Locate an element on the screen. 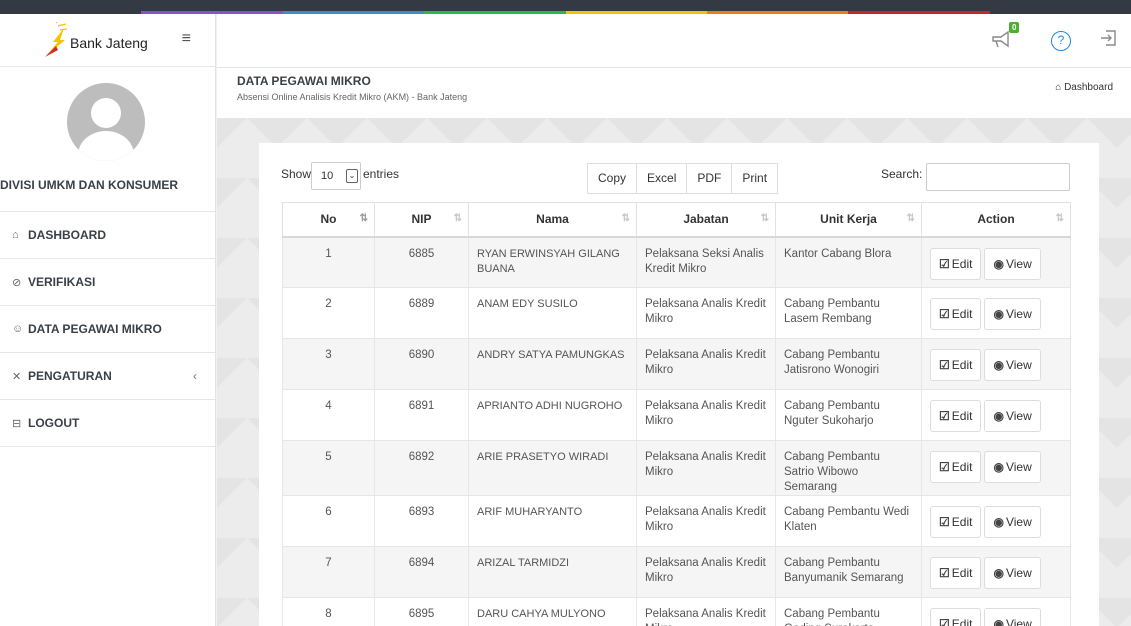 The height and width of the screenshot is (626, 1131). sidebar-item-data-pegawai-mikro: ☺ DATA PEGAWAI MIKRO is located at coordinates (107, 329).